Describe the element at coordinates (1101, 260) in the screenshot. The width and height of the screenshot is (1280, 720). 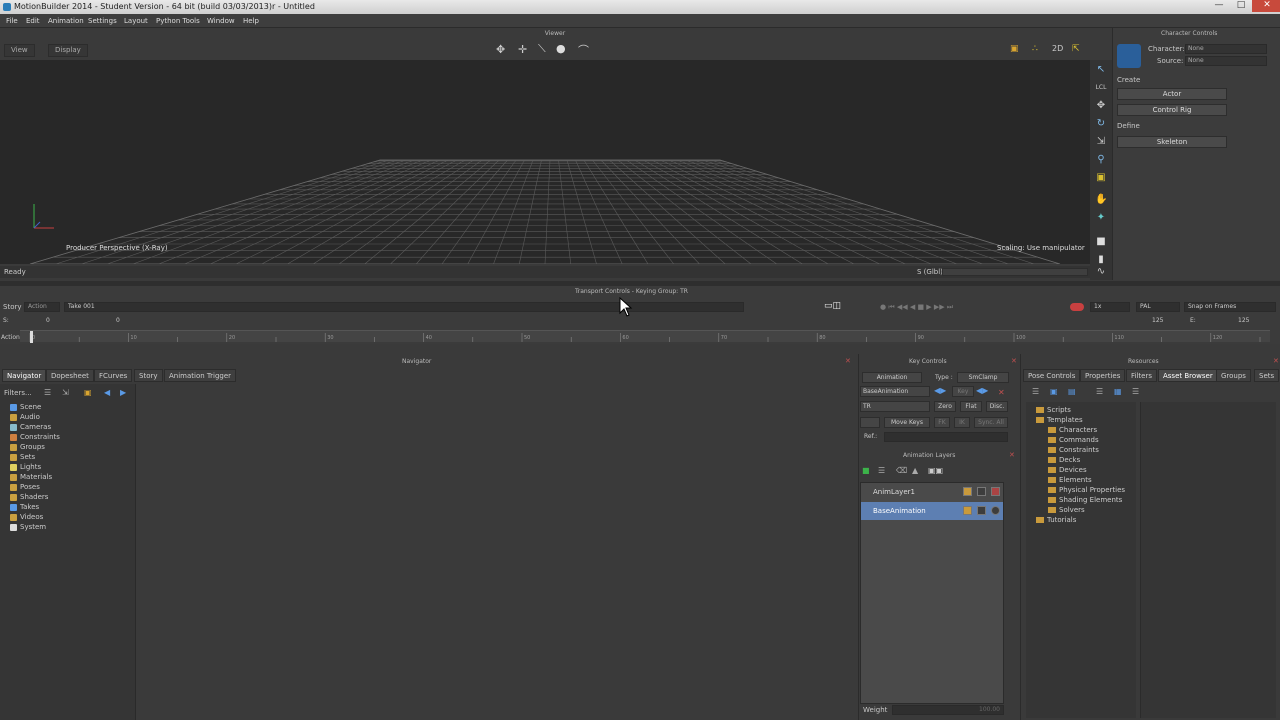
I see `cylinder-icon: ▮` at that location.